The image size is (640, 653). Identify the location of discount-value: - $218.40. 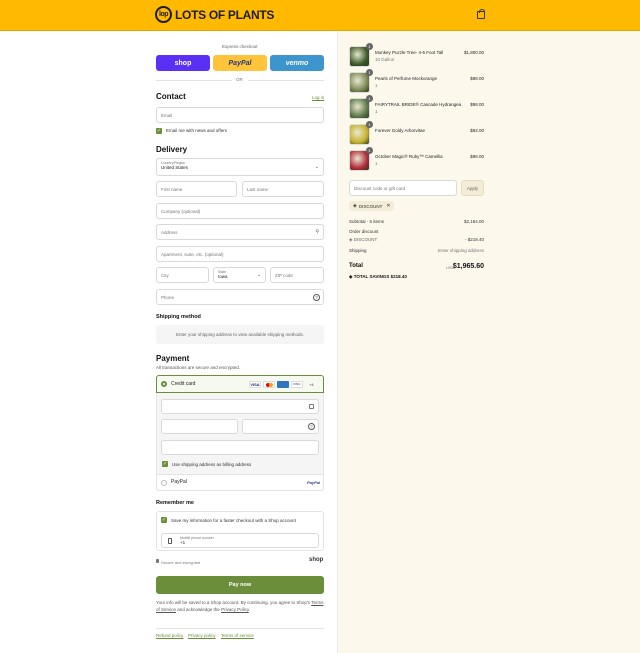
(474, 239).